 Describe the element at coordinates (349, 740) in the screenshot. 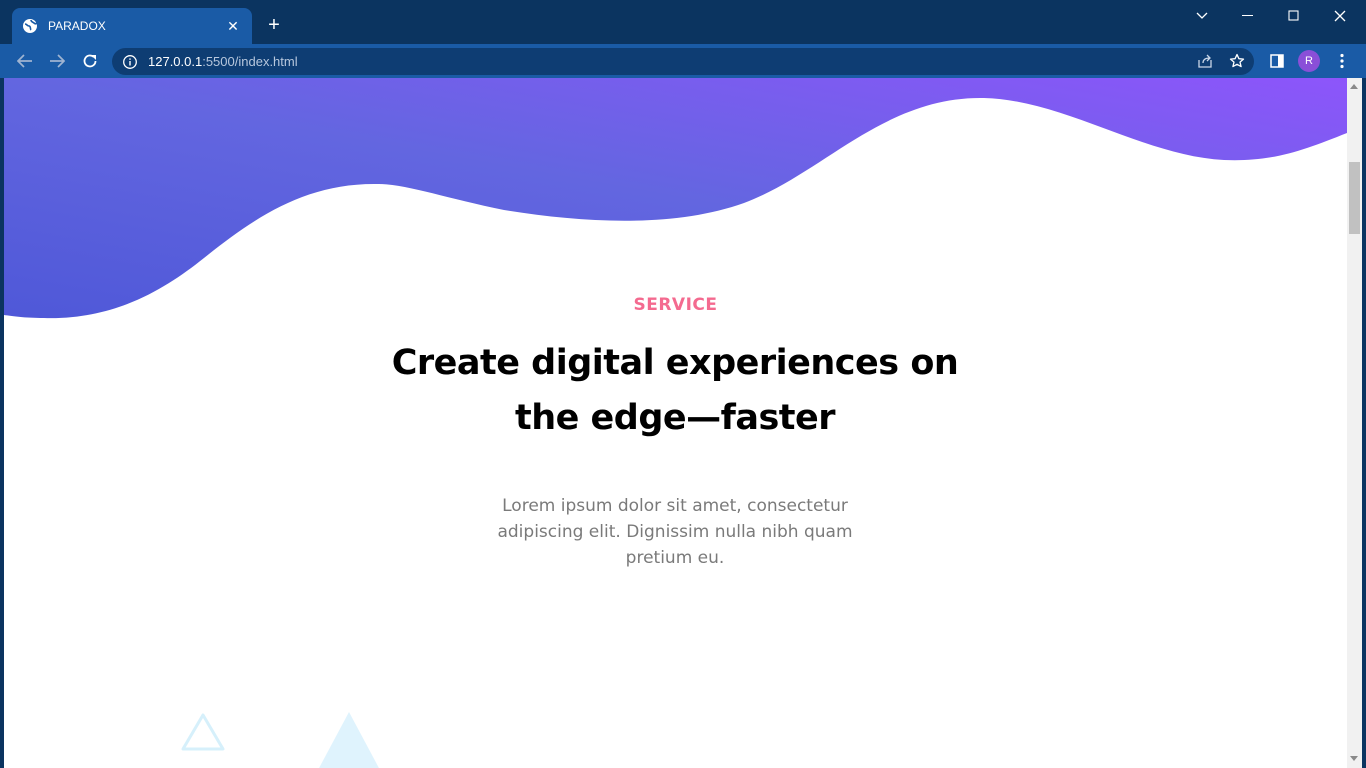

I see `decor-triangle-filled` at that location.